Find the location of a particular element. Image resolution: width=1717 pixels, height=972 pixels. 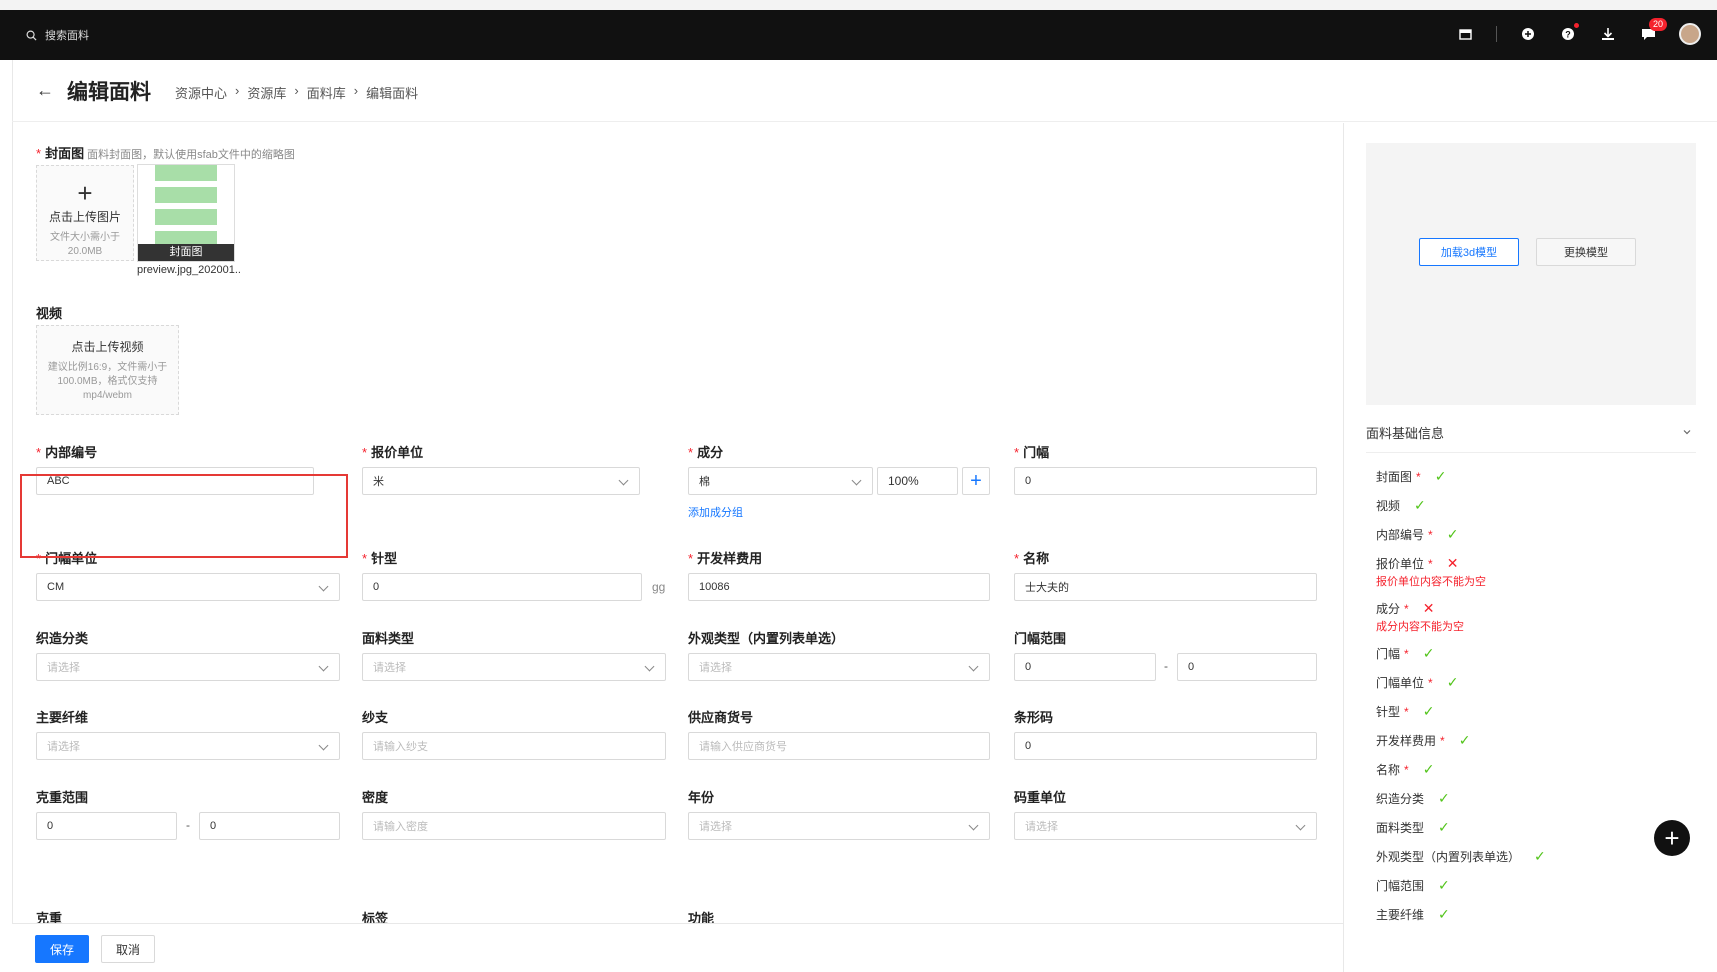

fiber-field: 主要纤维 请选择 is located at coordinates (188, 733).